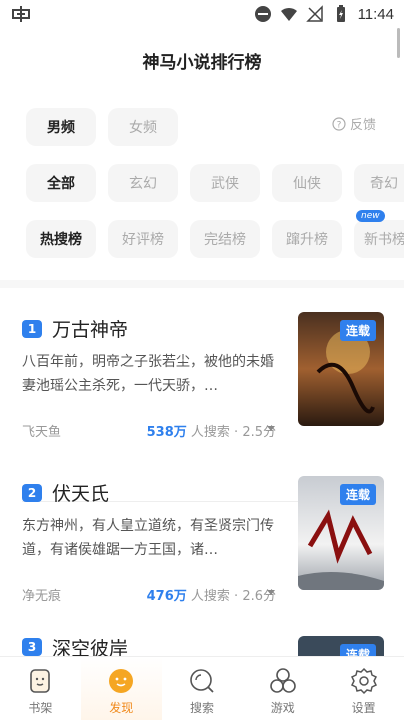 Image resolution: width=404 pixels, height=720 pixels. What do you see at coordinates (202, 14) in the screenshot?
I see `status-bar: 11:44` at bounding box center [202, 14].